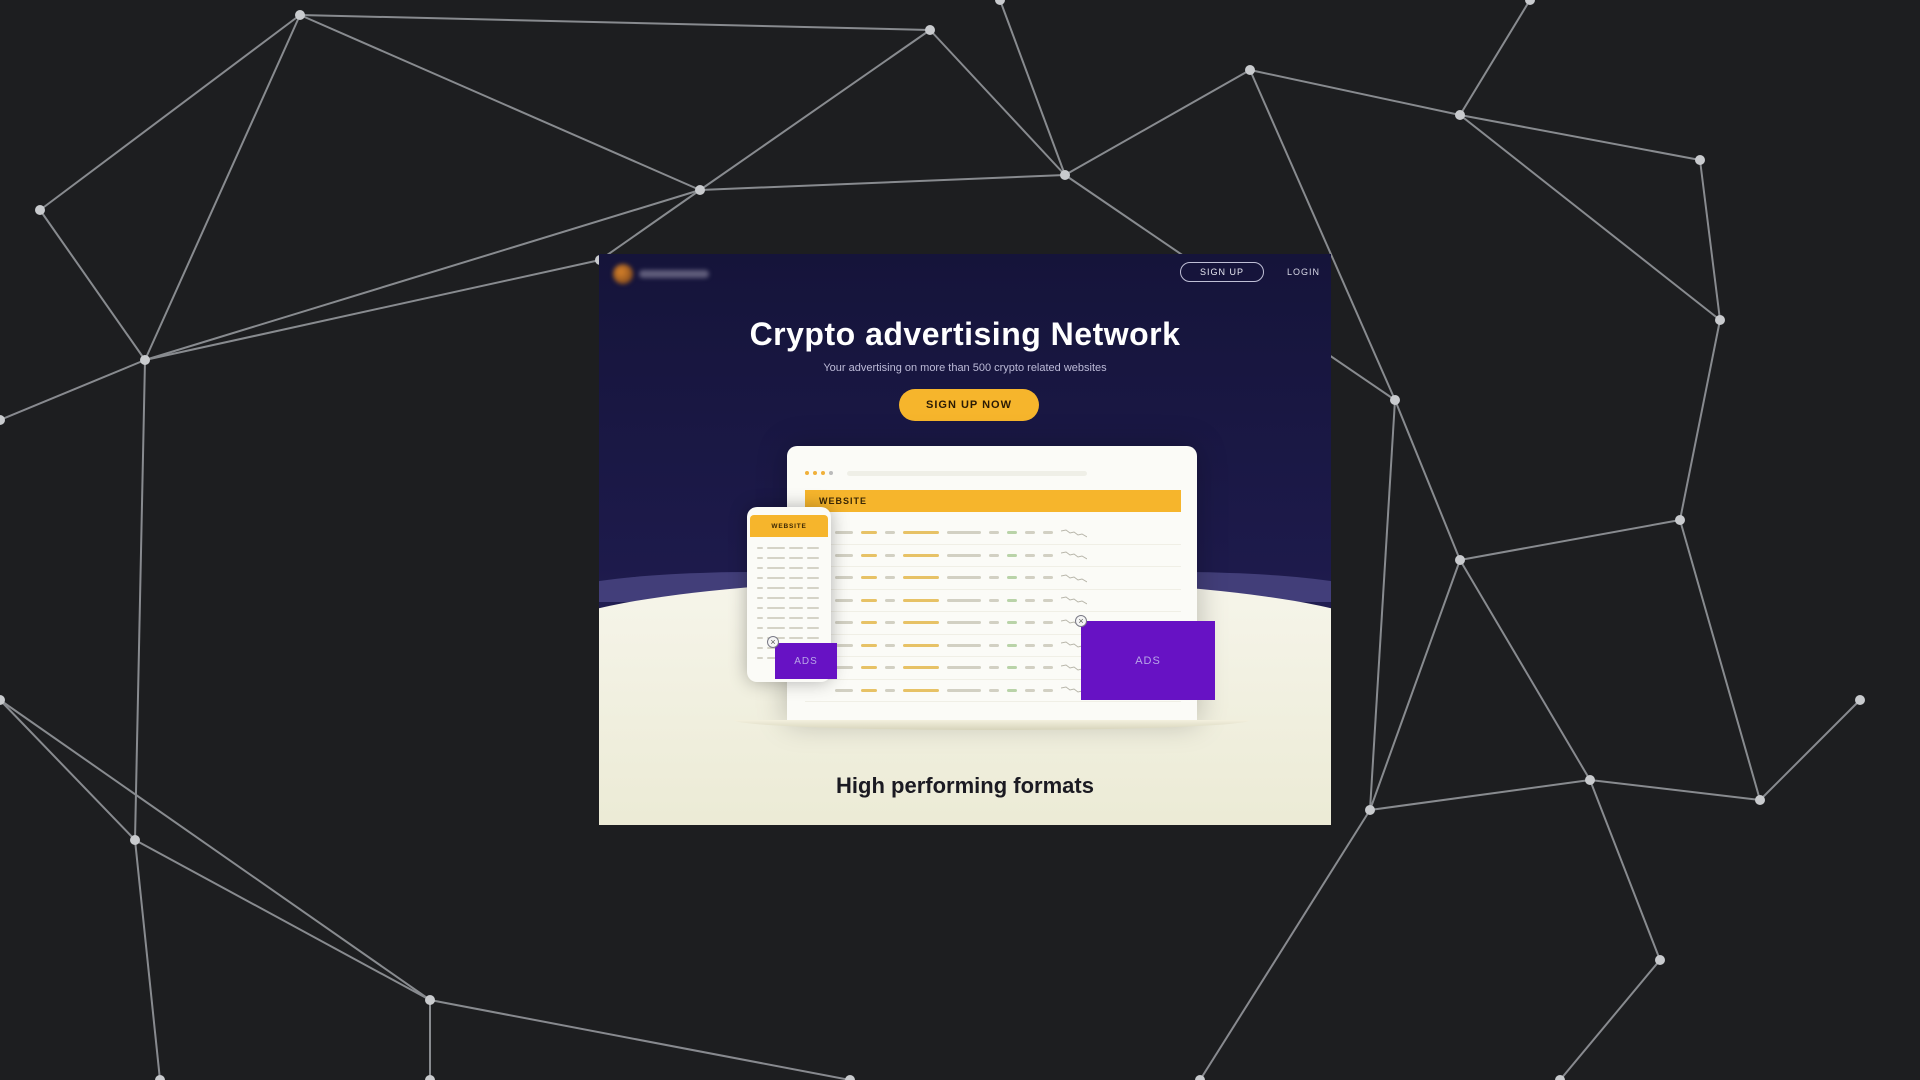  I want to click on browser-url-bar, so click(967, 473).